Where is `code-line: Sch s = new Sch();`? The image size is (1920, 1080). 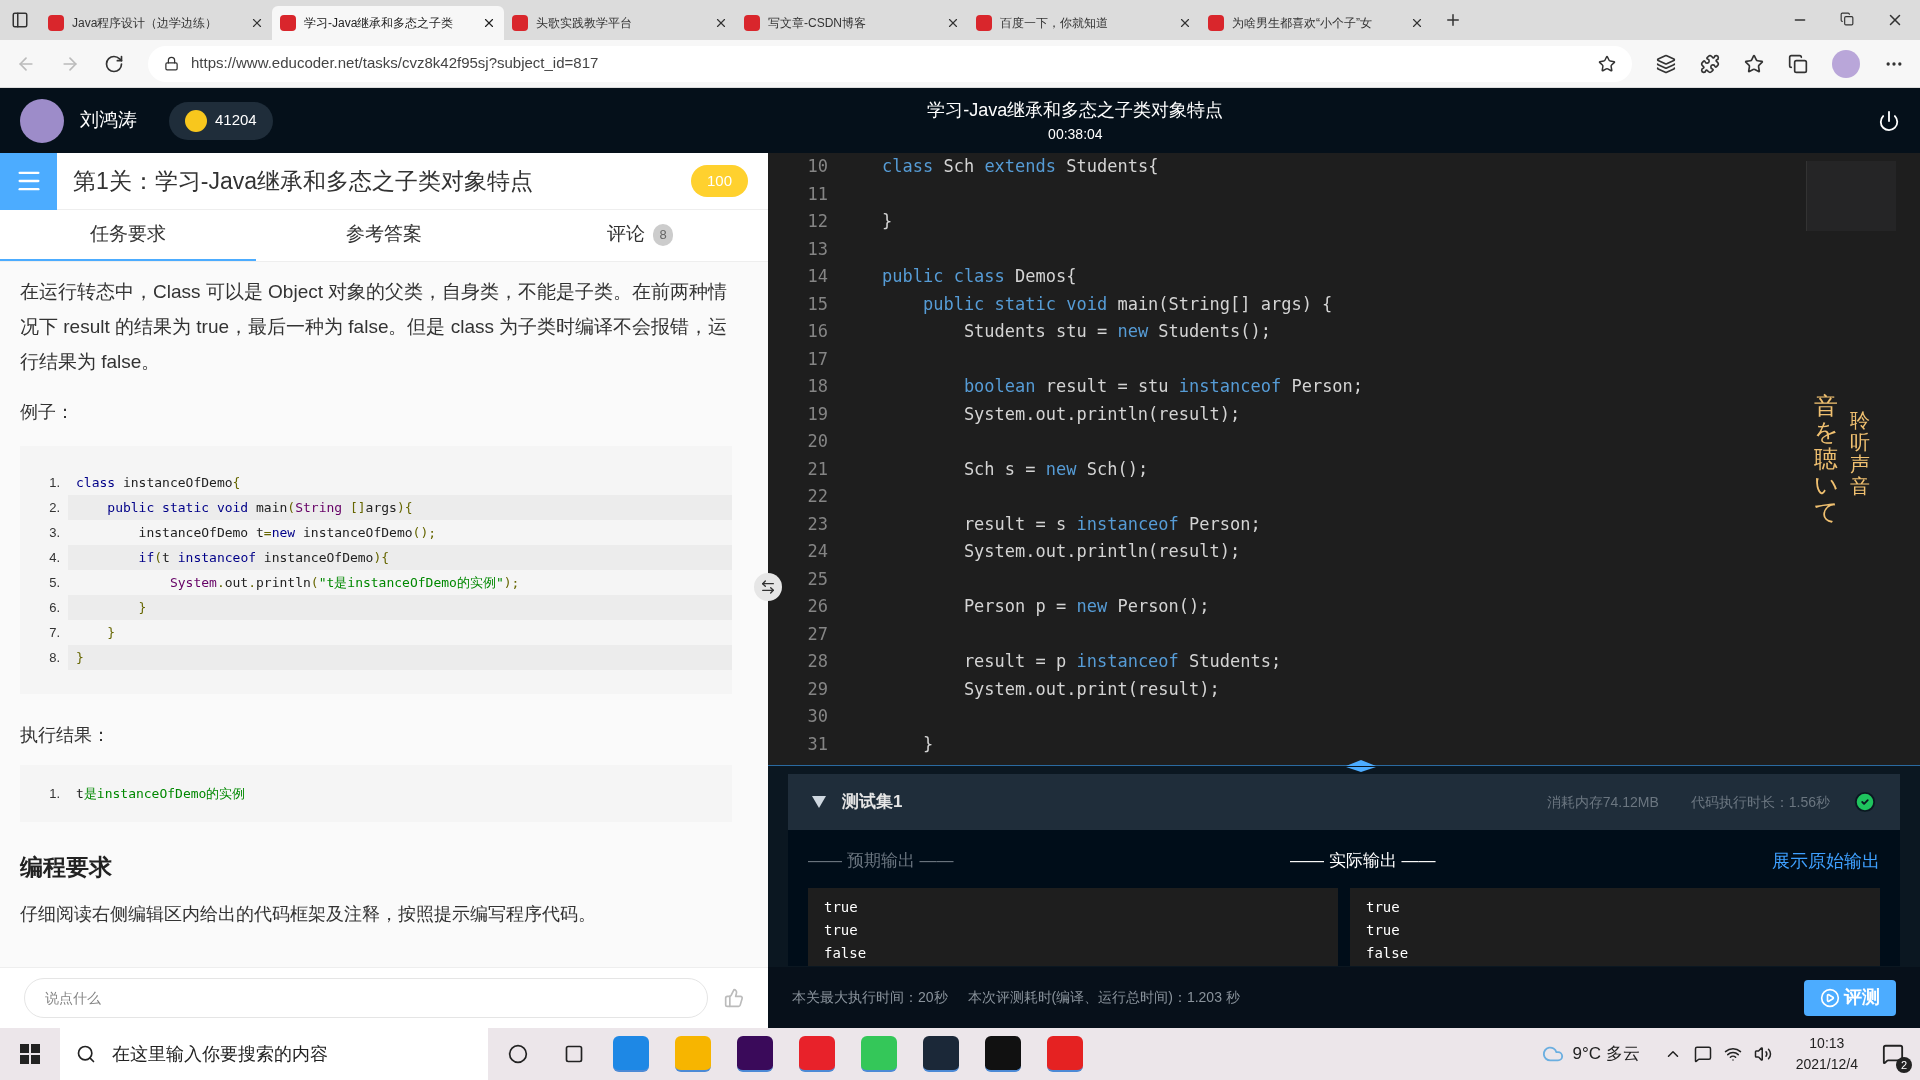 code-line: Sch s = new Sch(); is located at coordinates (1055, 469).